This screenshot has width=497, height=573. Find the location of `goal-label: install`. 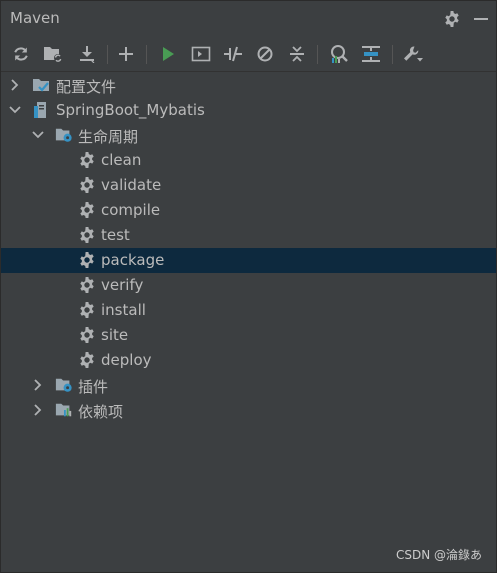

goal-label: install is located at coordinates (123, 310).